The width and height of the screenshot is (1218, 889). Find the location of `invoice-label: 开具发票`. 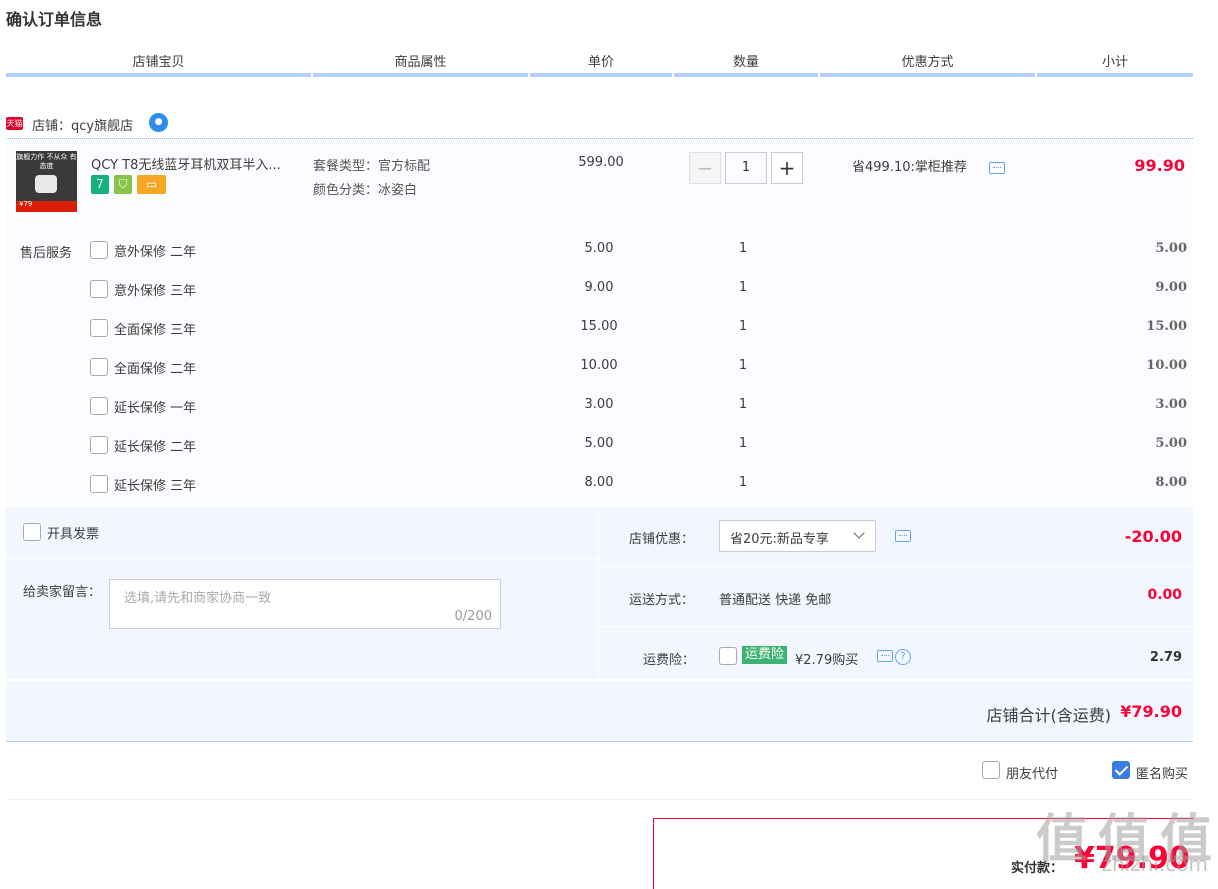

invoice-label: 开具发票 is located at coordinates (73, 534).